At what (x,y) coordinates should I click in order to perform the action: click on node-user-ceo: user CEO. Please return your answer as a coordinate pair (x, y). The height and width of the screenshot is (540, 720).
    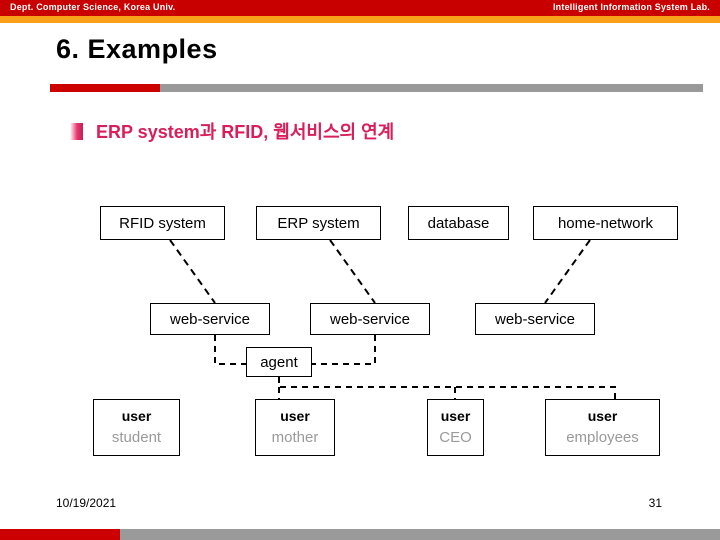
    Looking at the image, I should click on (455, 427).